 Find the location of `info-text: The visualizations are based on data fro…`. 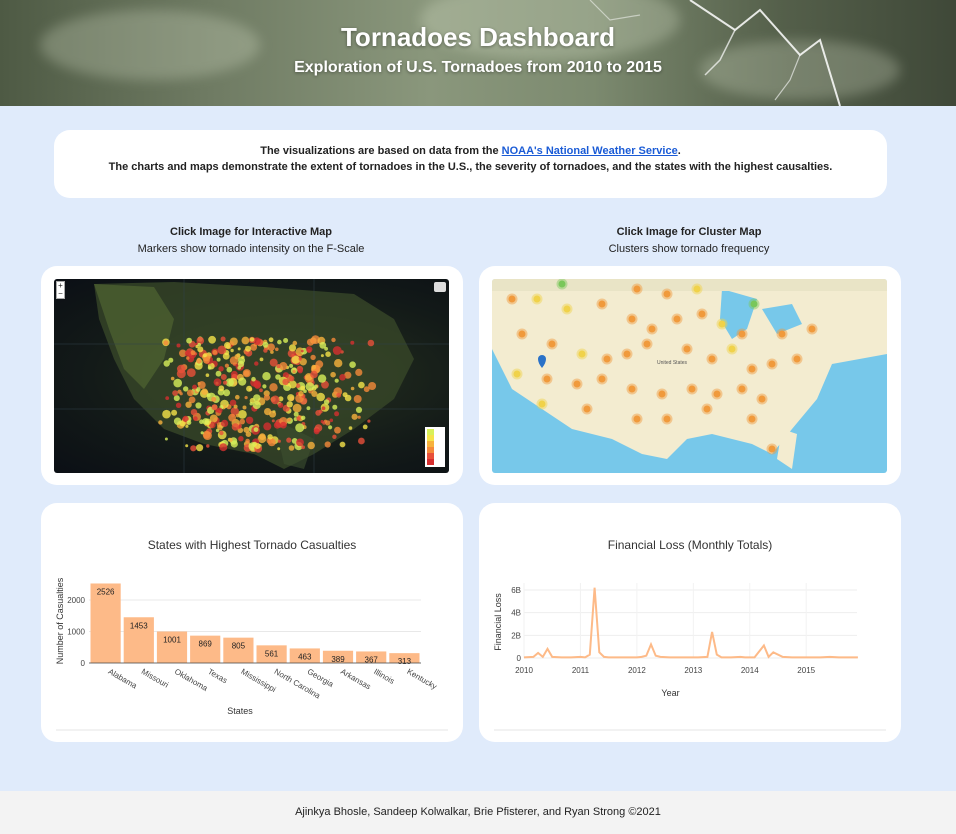

info-text: The visualizations are based on data fro… is located at coordinates (381, 151).